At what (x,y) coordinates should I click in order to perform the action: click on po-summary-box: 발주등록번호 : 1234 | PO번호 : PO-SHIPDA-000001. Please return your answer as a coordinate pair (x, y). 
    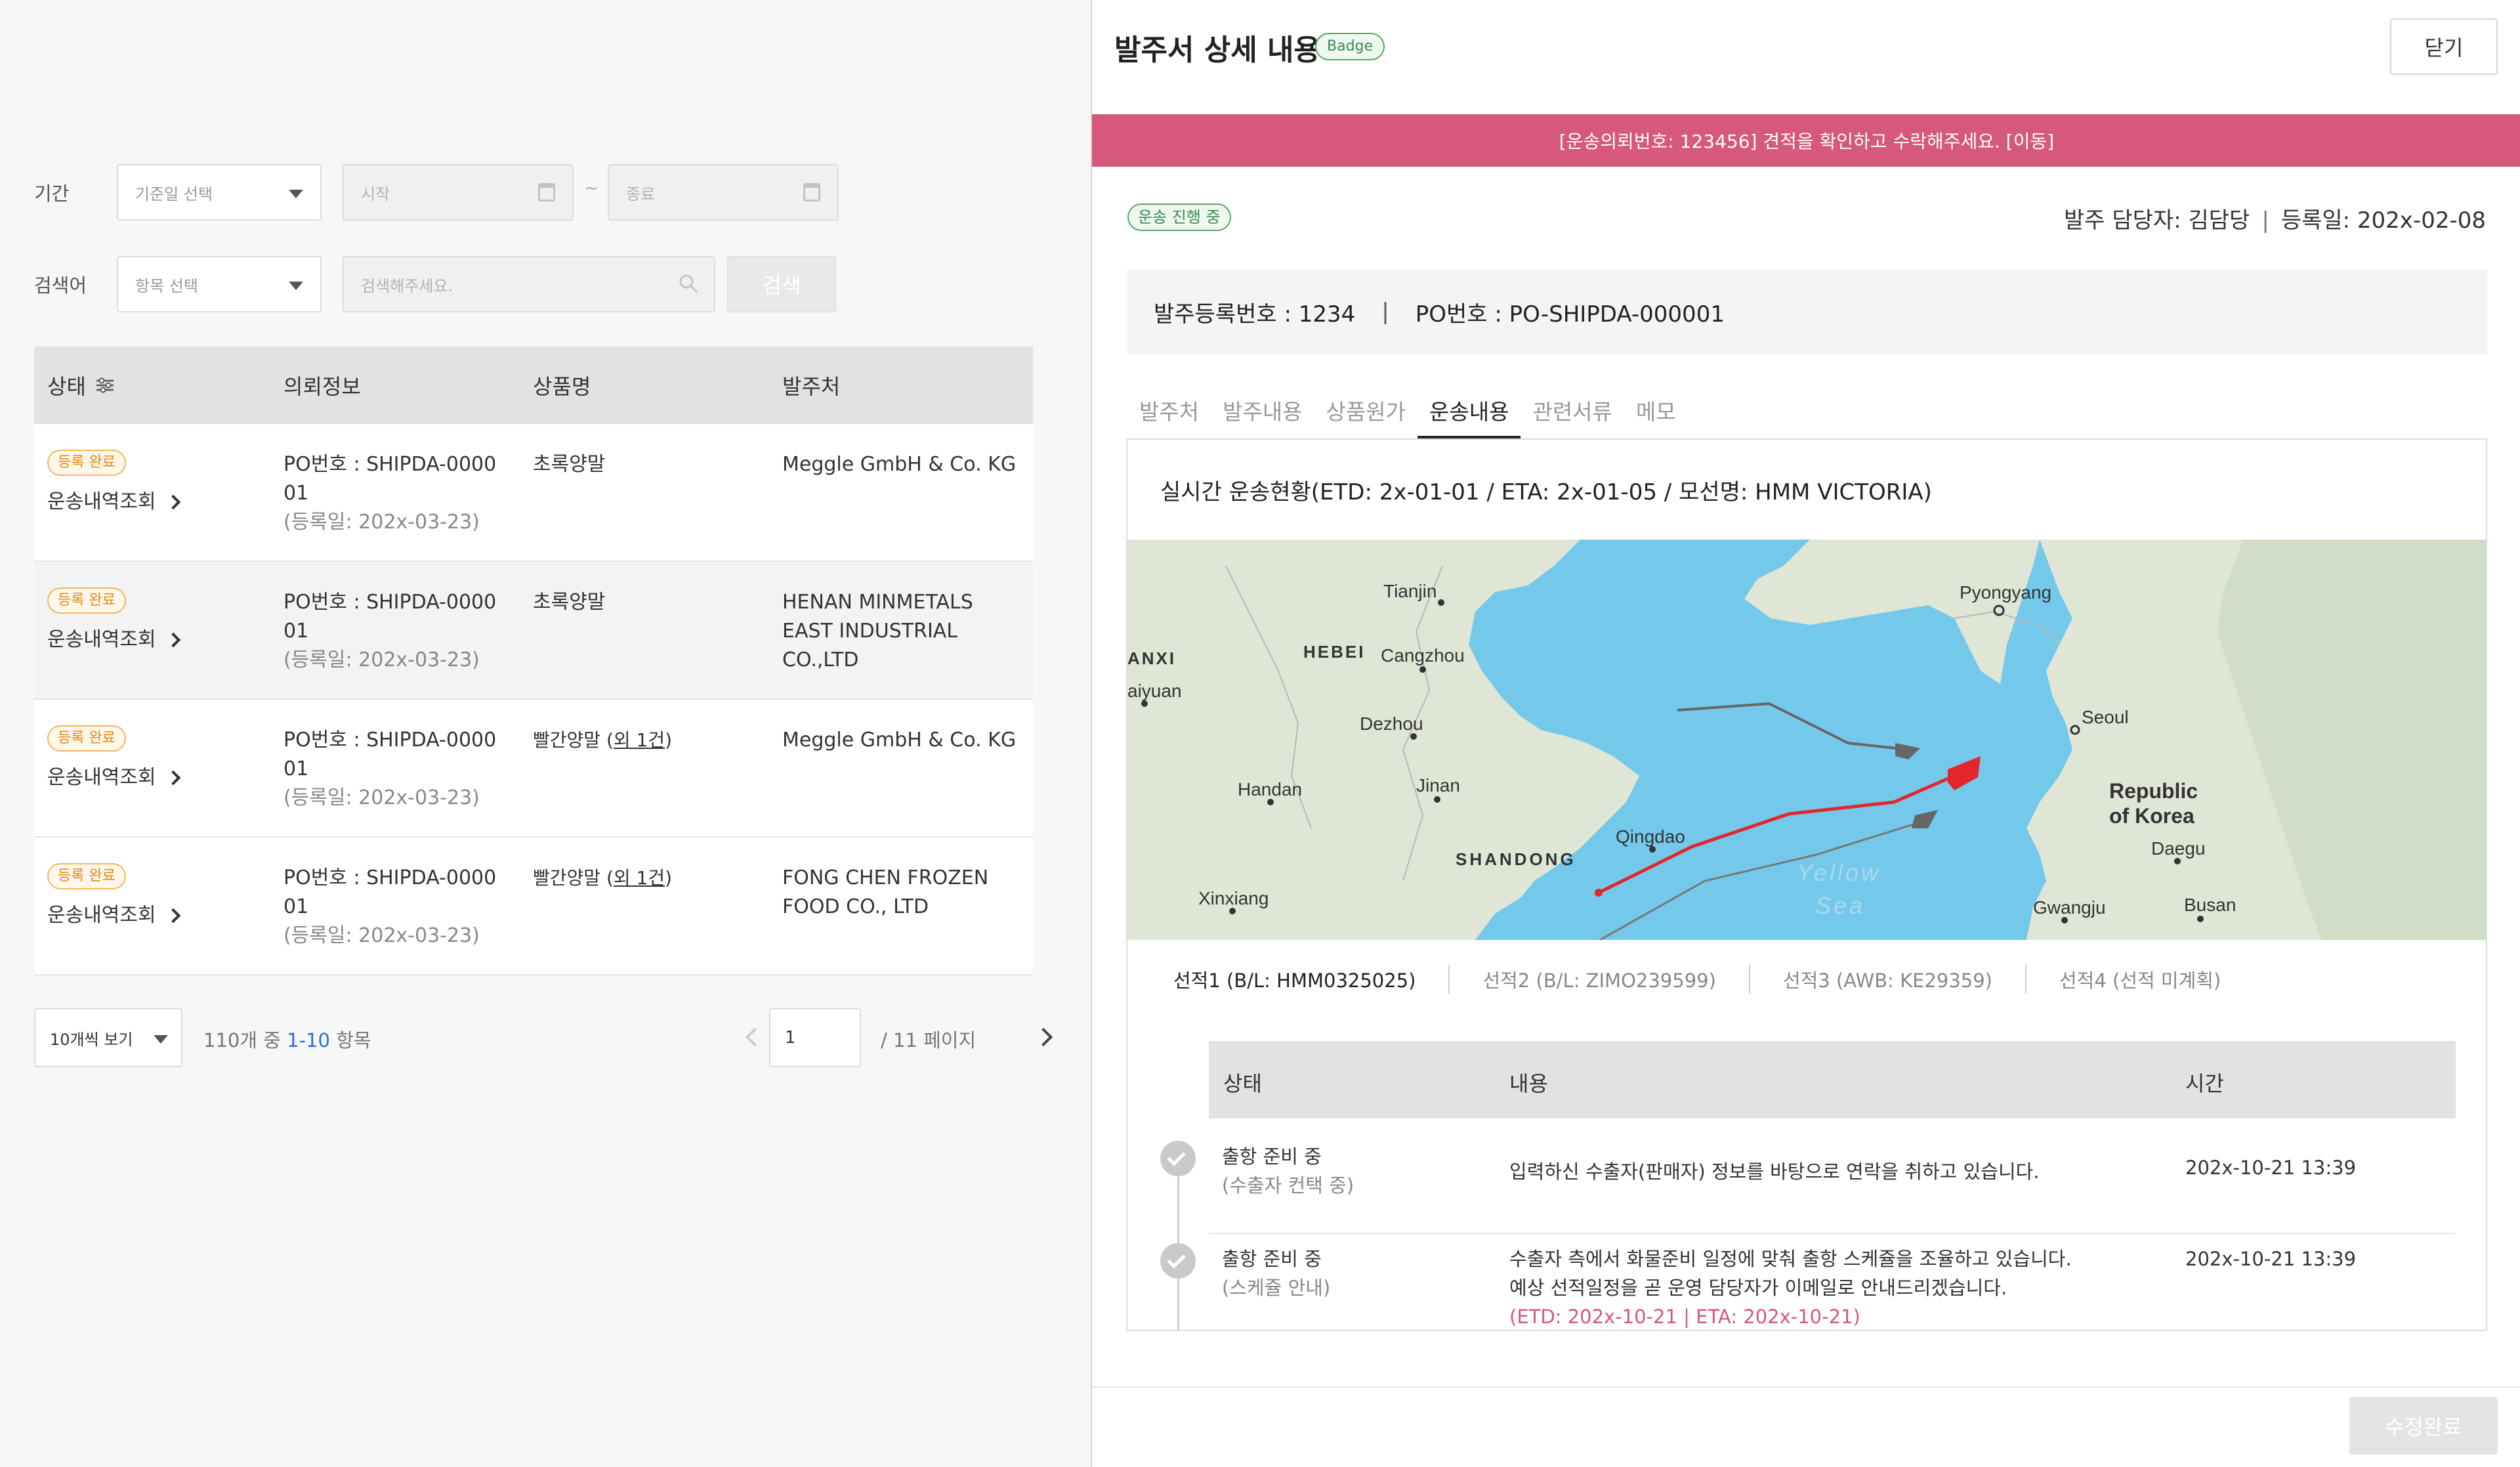
    Looking at the image, I should click on (1807, 311).